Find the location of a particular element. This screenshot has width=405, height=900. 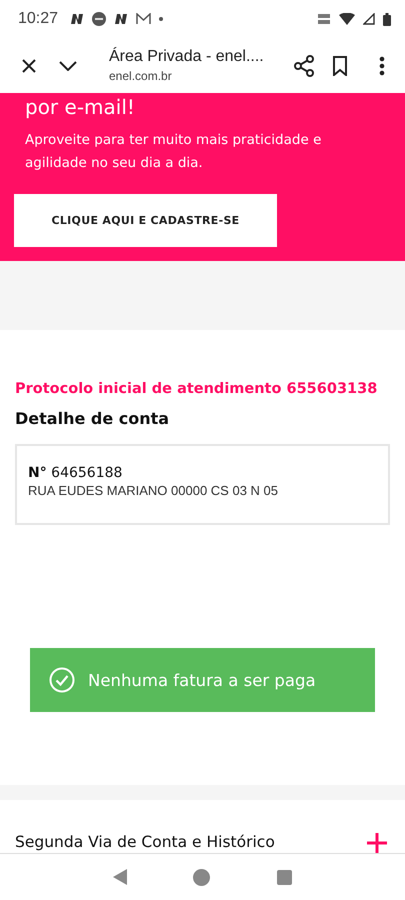

wifi-icon is located at coordinates (347, 19).